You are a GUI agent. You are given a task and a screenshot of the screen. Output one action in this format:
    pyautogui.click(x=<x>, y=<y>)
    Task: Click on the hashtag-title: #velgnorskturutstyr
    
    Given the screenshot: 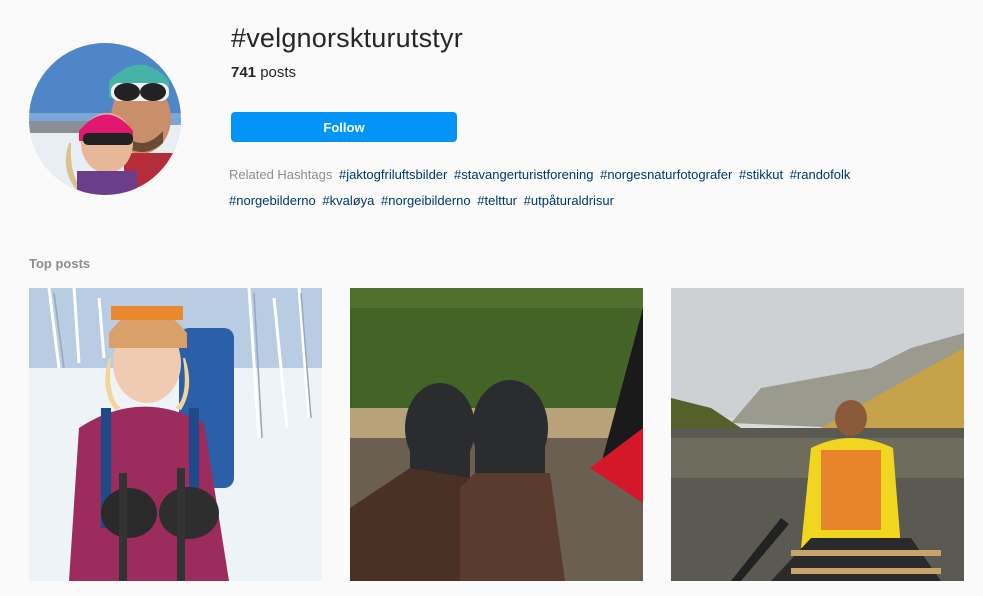 What is the action you would take?
    pyautogui.click(x=347, y=38)
    